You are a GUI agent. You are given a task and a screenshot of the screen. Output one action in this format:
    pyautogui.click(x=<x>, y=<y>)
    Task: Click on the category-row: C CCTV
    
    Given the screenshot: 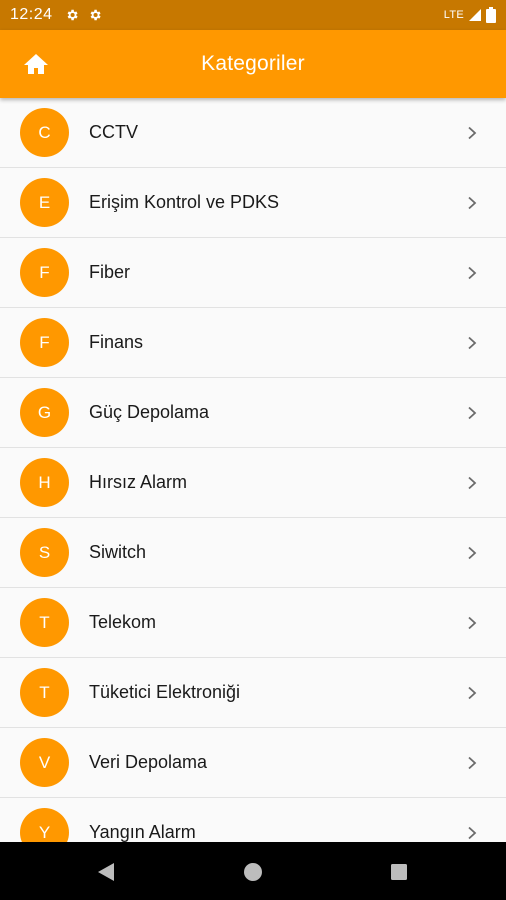 What is the action you would take?
    pyautogui.click(x=253, y=133)
    